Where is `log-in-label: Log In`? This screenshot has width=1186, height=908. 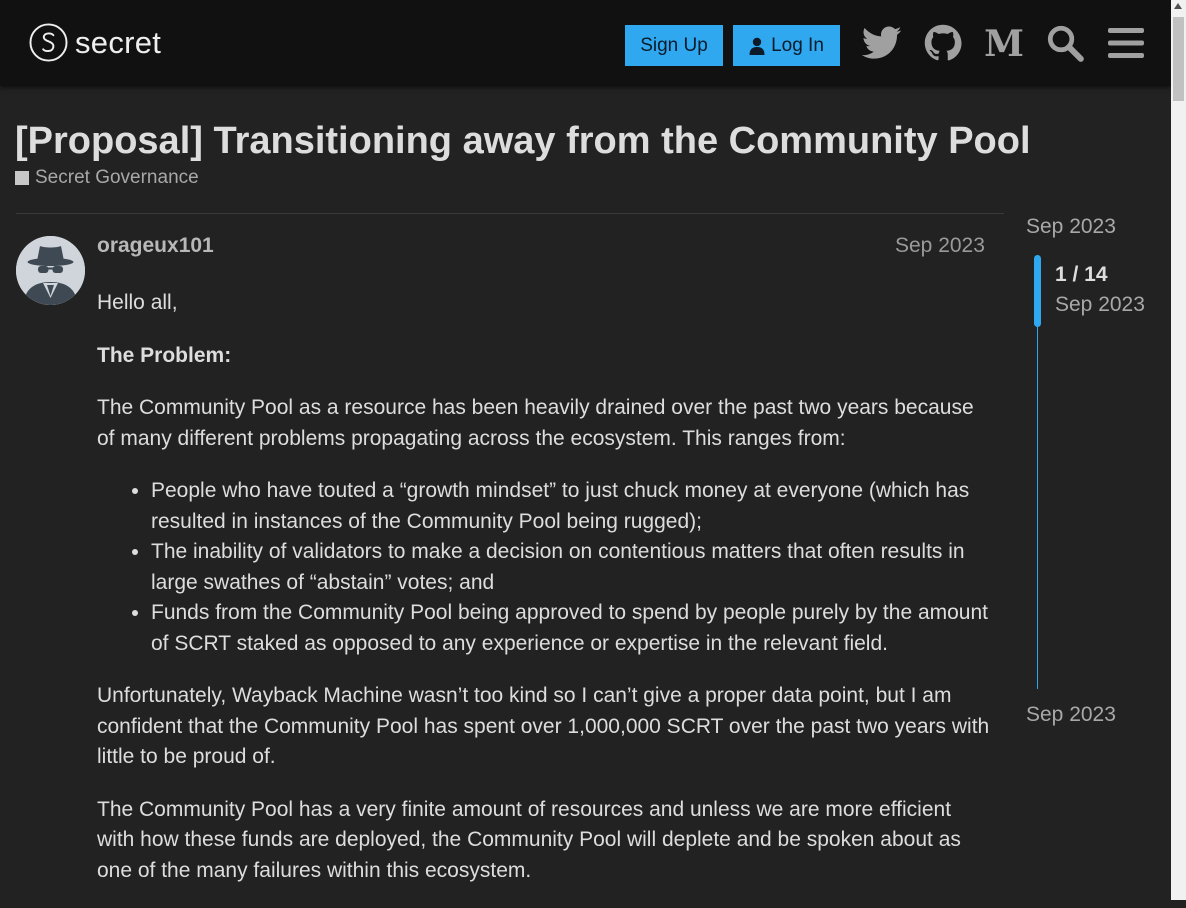 log-in-label: Log In is located at coordinates (797, 45).